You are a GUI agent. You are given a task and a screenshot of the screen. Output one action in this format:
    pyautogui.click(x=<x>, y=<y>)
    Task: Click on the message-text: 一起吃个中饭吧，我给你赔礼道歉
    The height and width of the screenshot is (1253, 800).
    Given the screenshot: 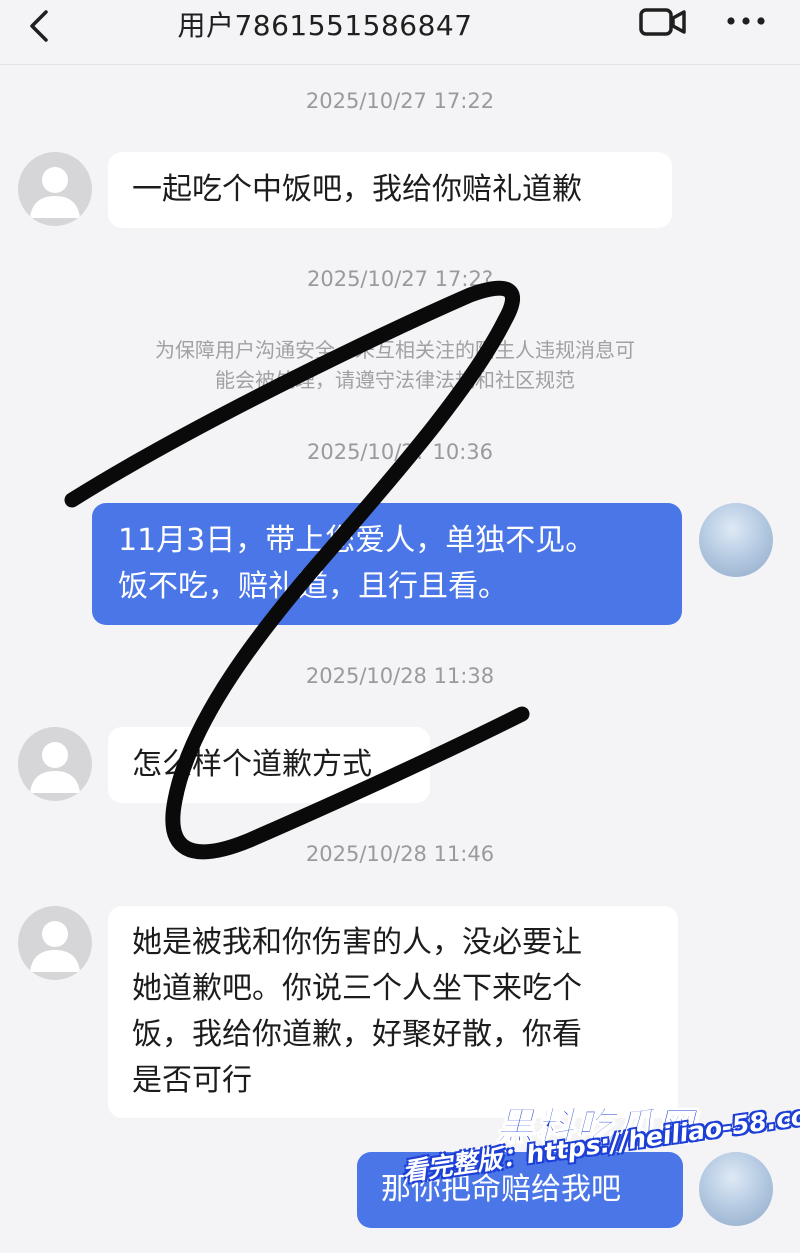 What is the action you would take?
    pyautogui.click(x=357, y=189)
    